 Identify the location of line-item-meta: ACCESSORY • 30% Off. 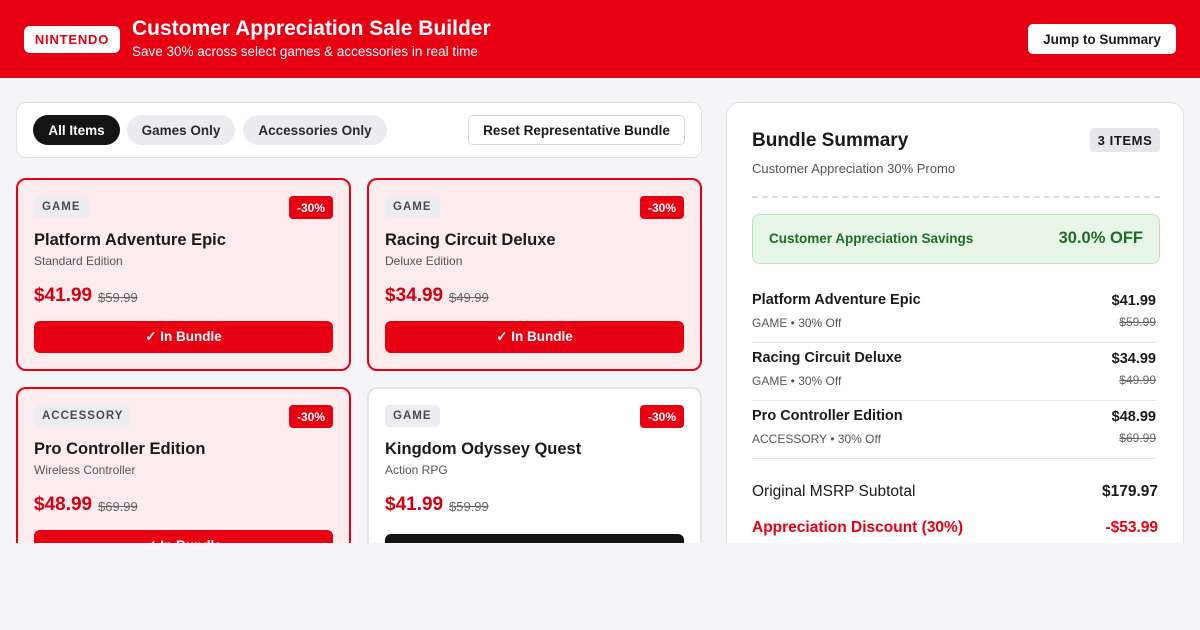
(816, 439).